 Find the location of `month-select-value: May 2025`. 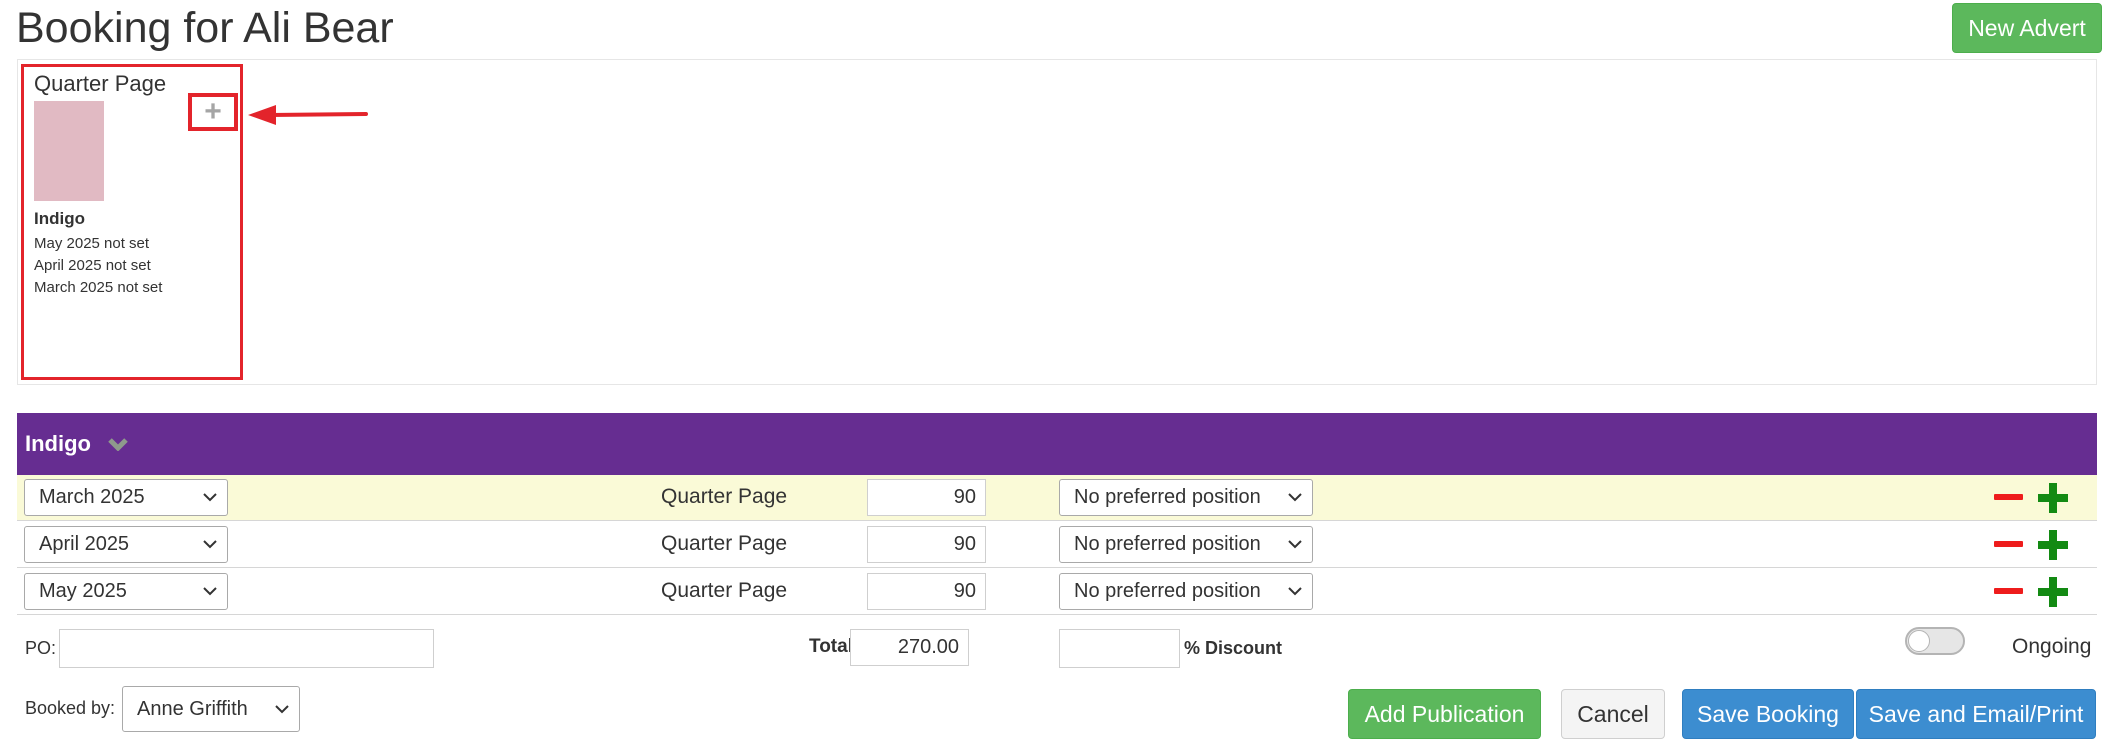

month-select-value: May 2025 is located at coordinates (83, 591).